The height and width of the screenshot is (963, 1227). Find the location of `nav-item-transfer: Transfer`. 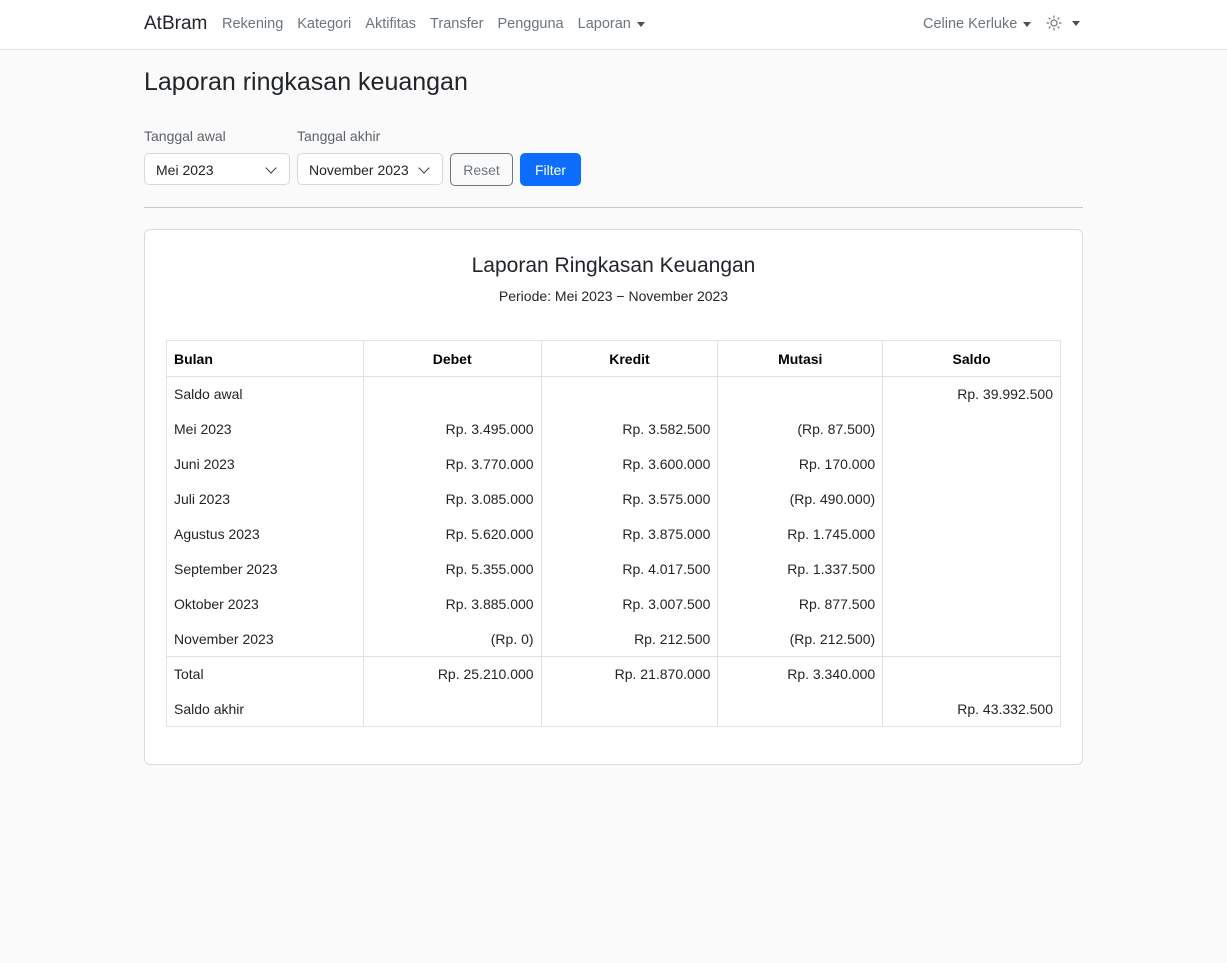

nav-item-transfer: Transfer is located at coordinates (456, 24).